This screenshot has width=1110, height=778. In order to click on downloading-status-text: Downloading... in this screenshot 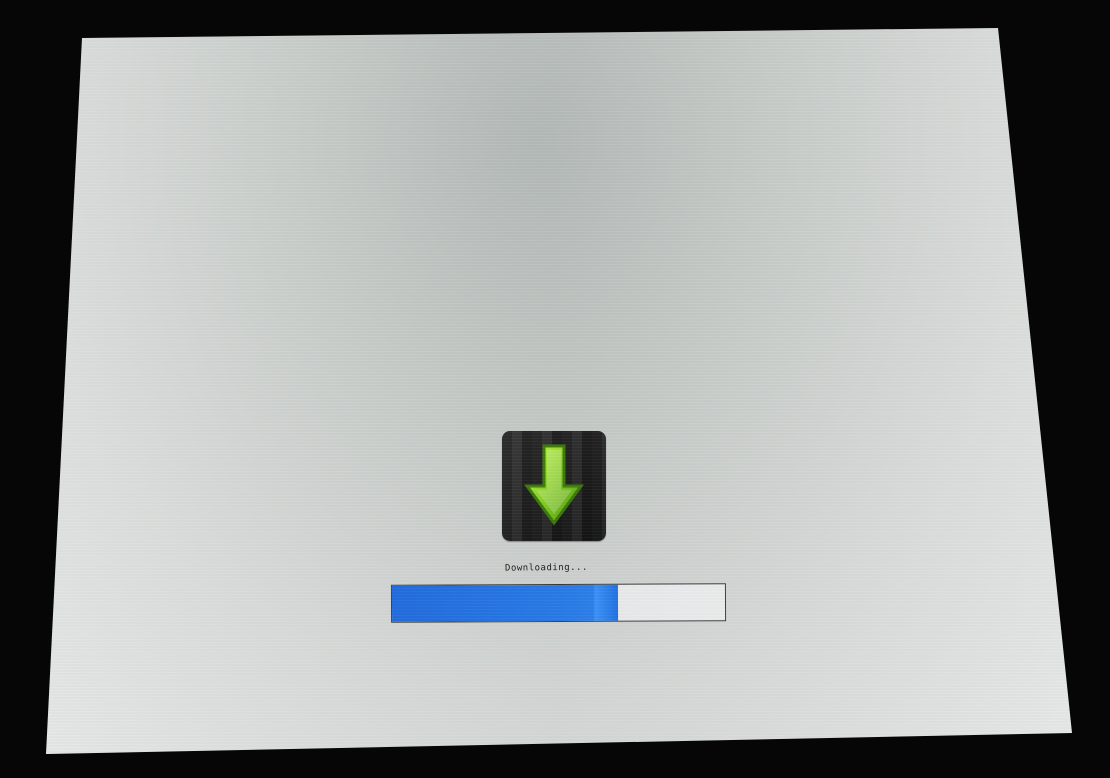, I will do `click(546, 568)`.